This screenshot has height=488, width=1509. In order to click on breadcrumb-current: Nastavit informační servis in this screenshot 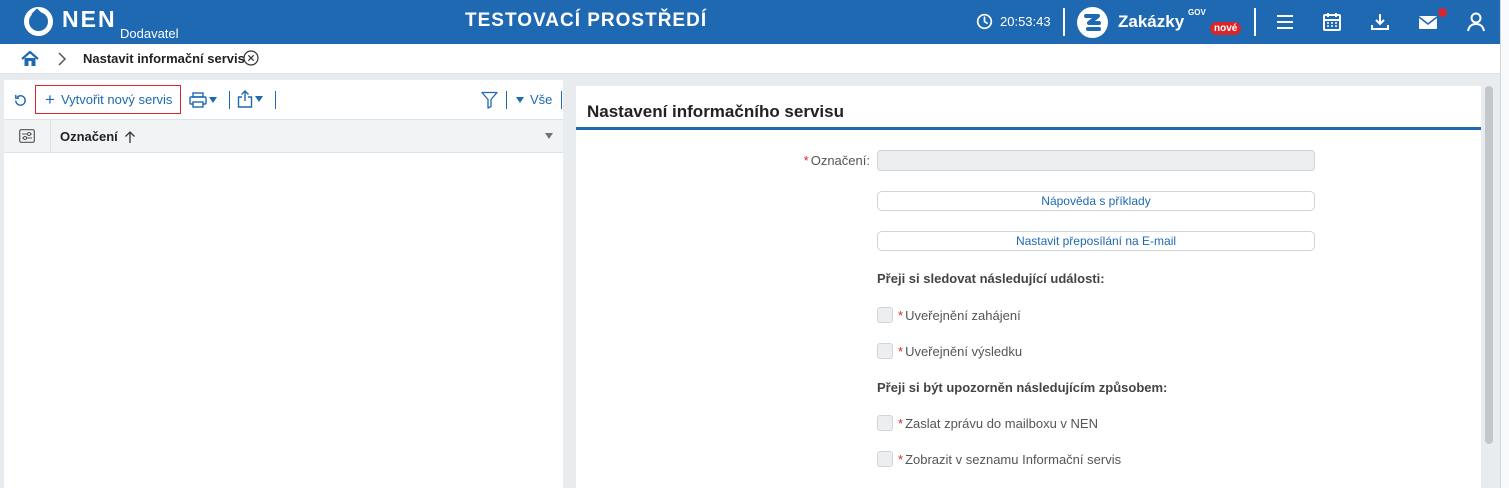, I will do `click(164, 58)`.